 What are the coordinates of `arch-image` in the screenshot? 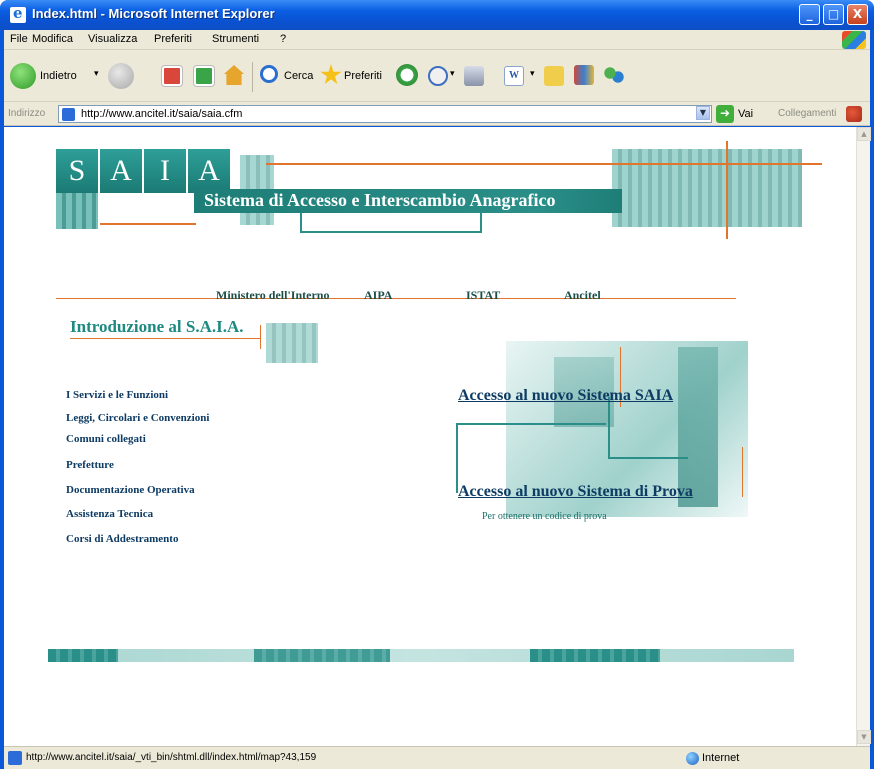 It's located at (77, 211).